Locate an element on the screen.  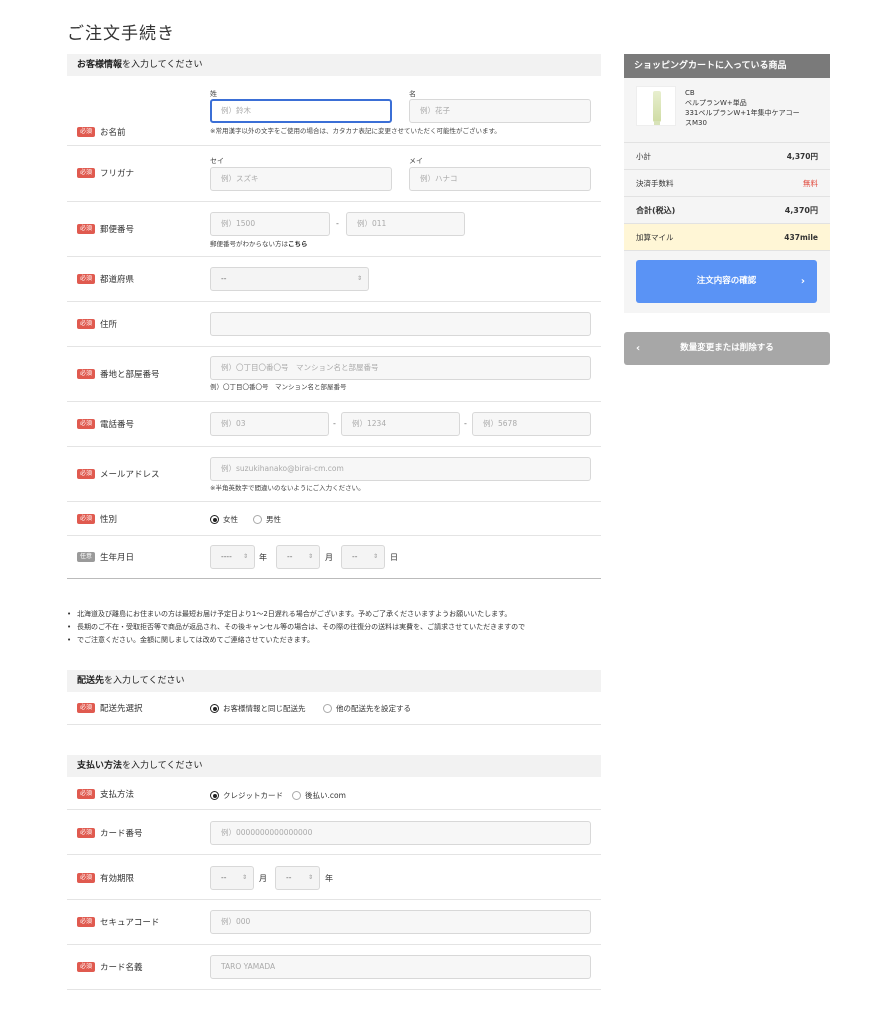
shipping-other-radio: 他の配送先を設定する is located at coordinates (367, 708).